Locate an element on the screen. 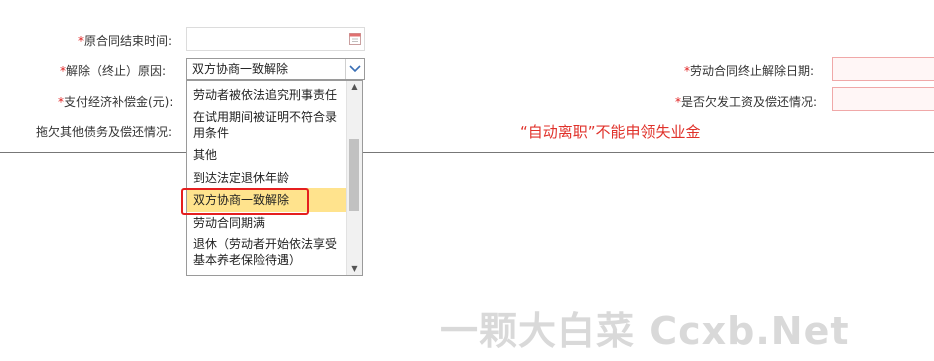  termination-date-label: *劳动合同终止解除日期: is located at coordinates (749, 70).